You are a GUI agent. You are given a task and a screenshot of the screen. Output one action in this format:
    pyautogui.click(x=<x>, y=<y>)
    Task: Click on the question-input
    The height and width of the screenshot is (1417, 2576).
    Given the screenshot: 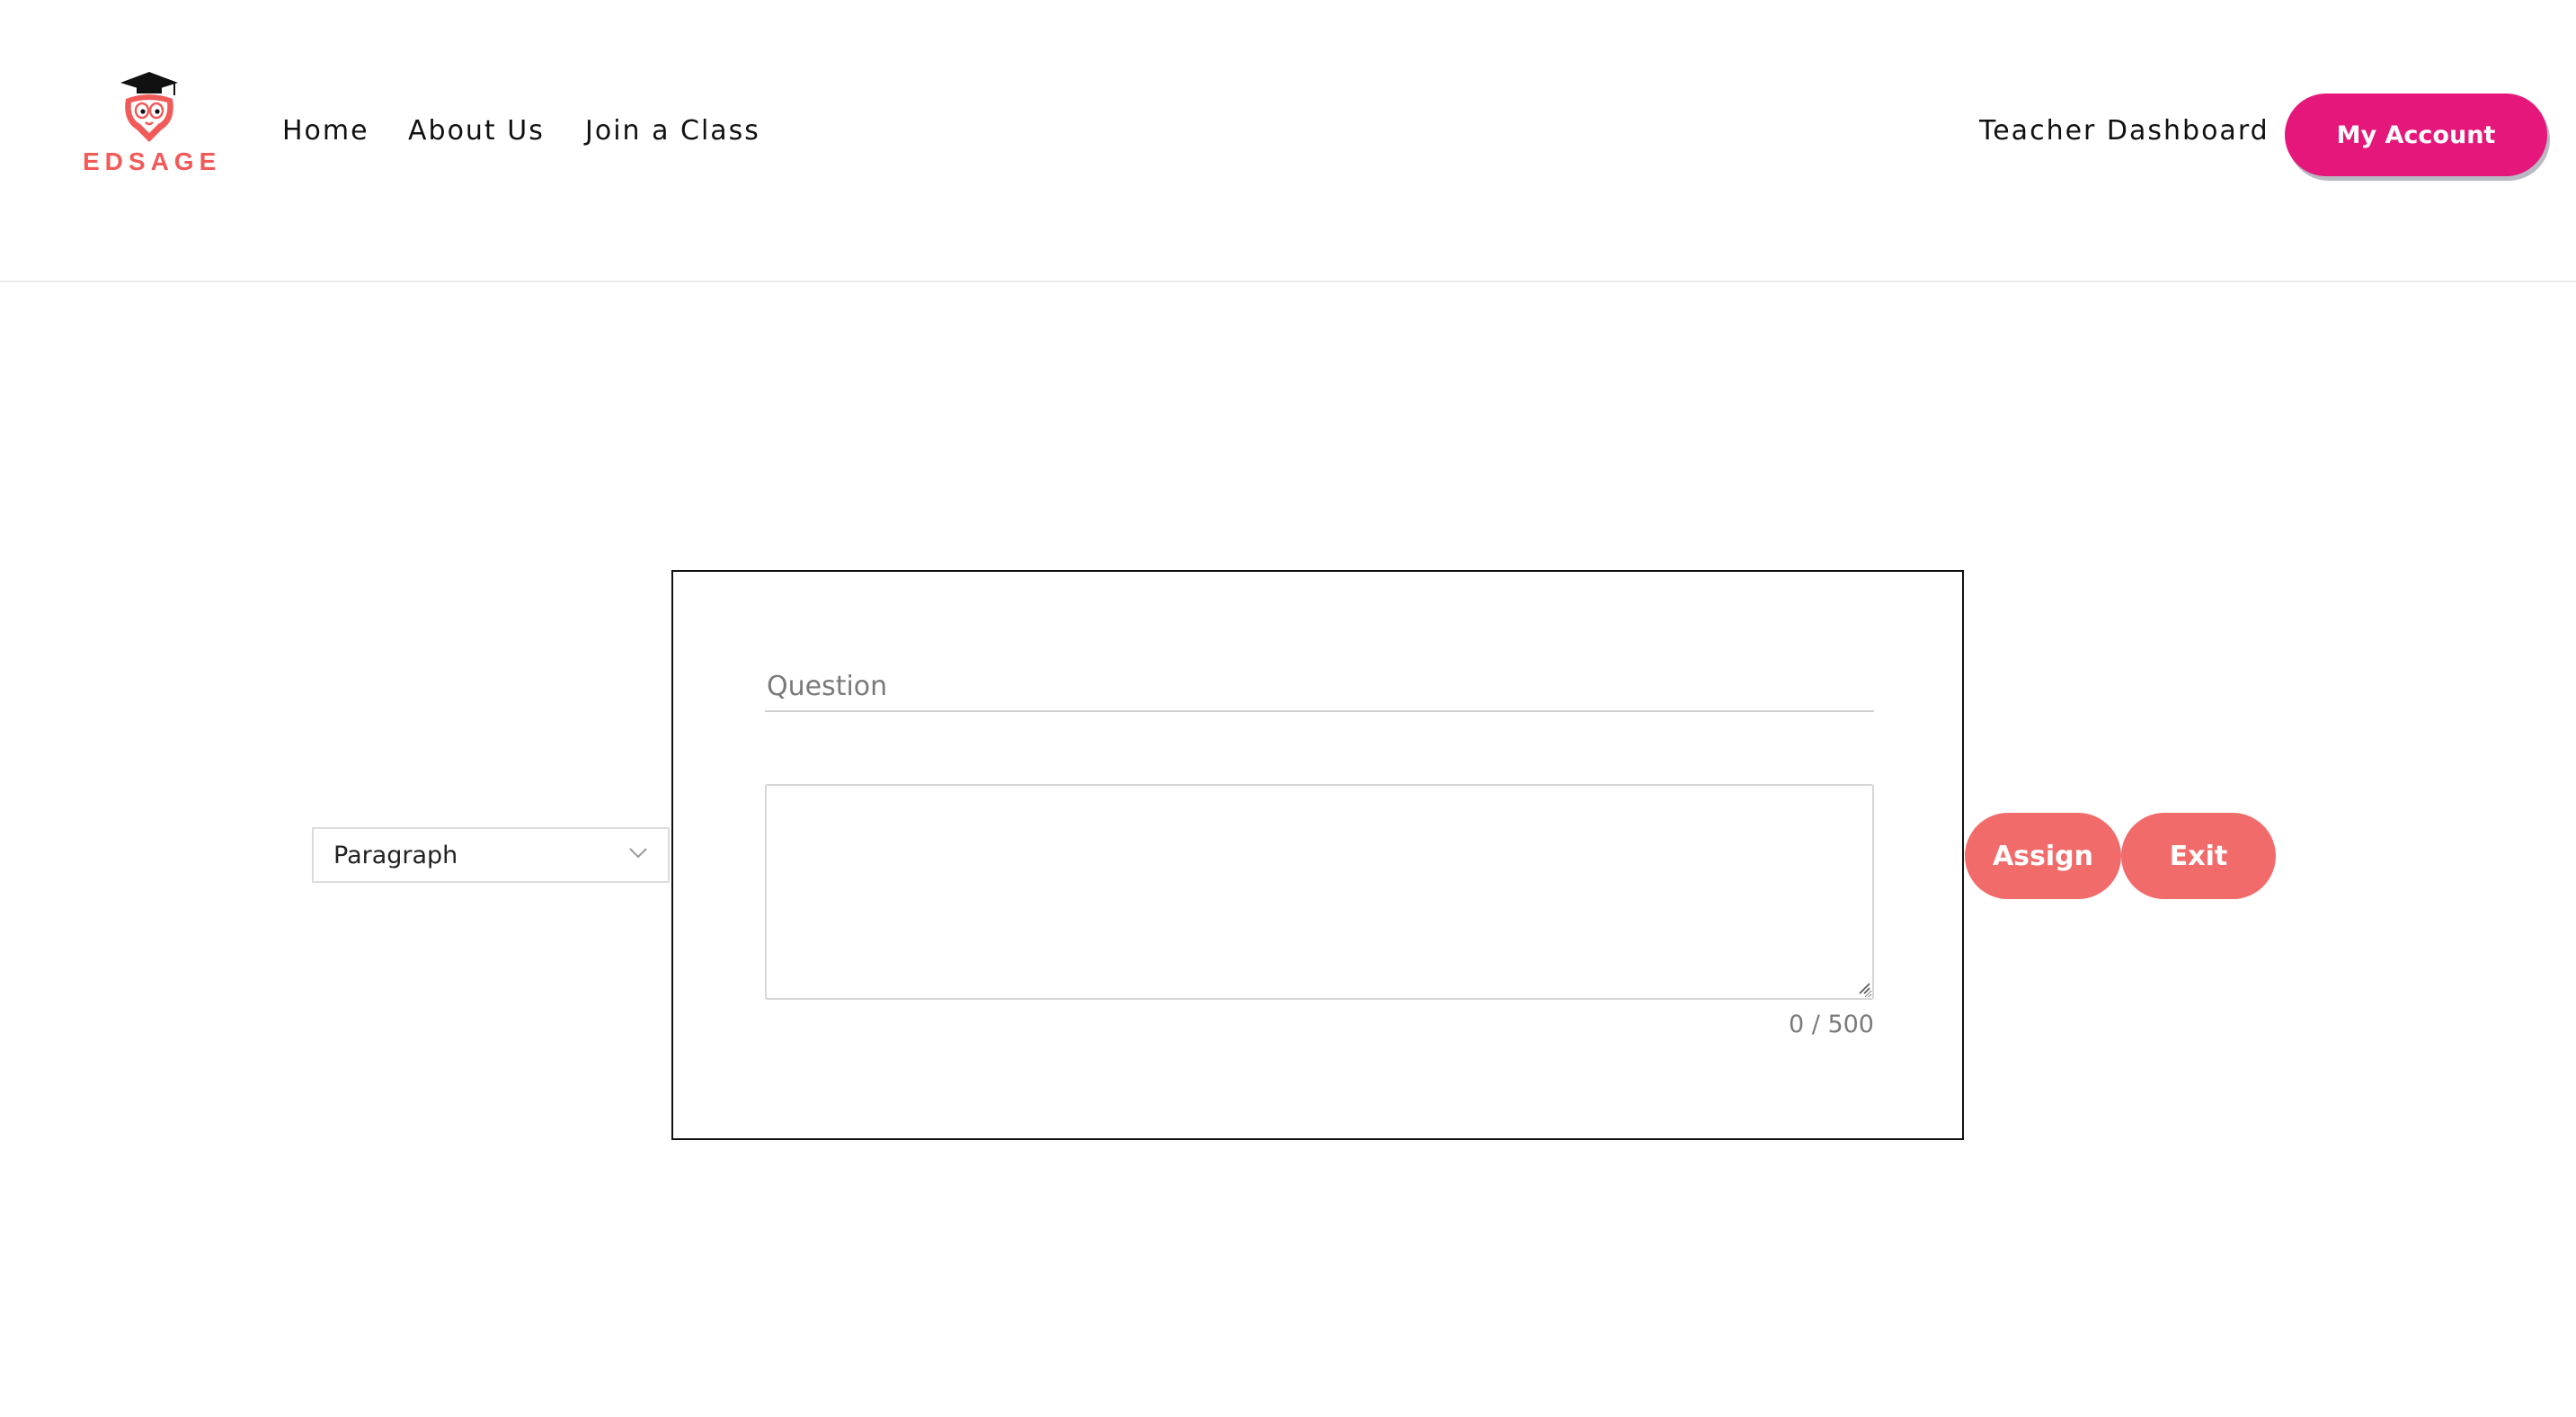 What is the action you would take?
    pyautogui.click(x=1319, y=687)
    